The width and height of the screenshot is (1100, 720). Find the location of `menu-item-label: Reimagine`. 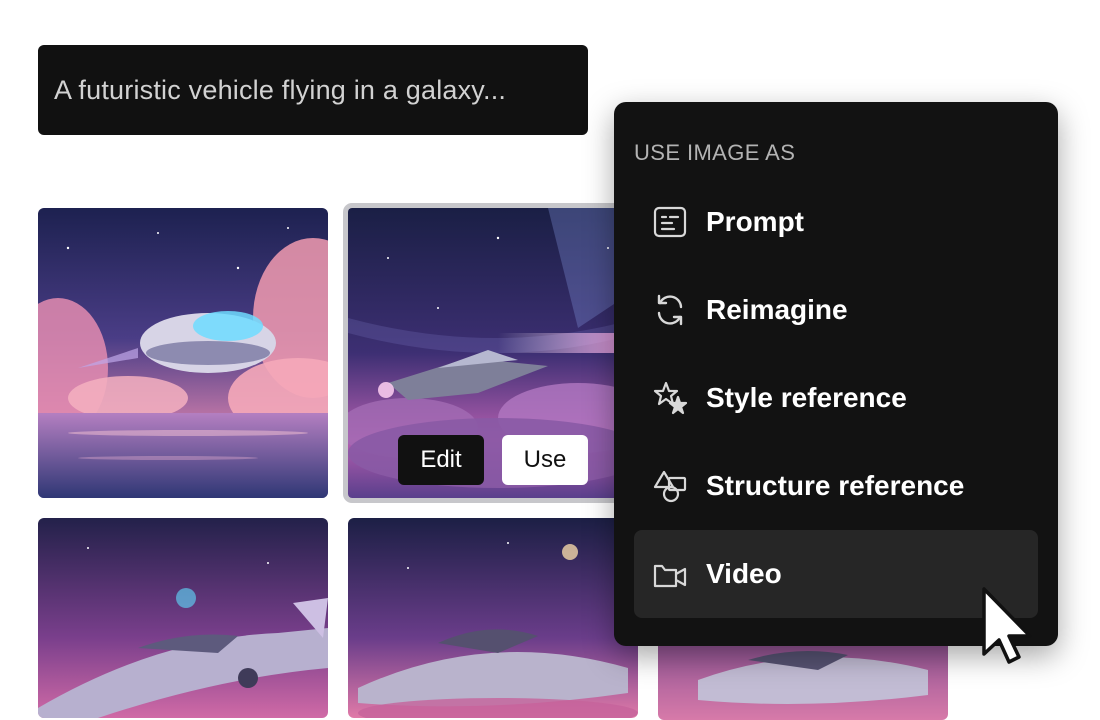

menu-item-label: Reimagine is located at coordinates (777, 309).